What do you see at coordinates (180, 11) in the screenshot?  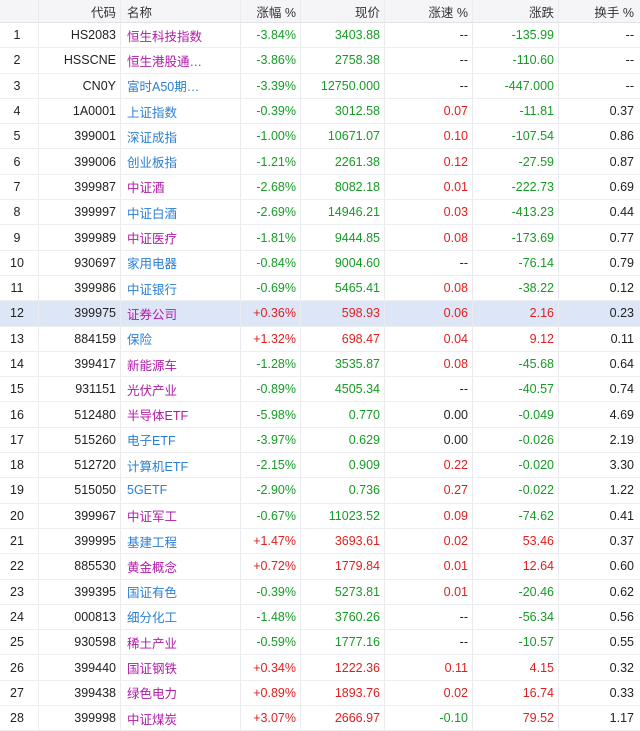 I see `header-name: 名称` at bounding box center [180, 11].